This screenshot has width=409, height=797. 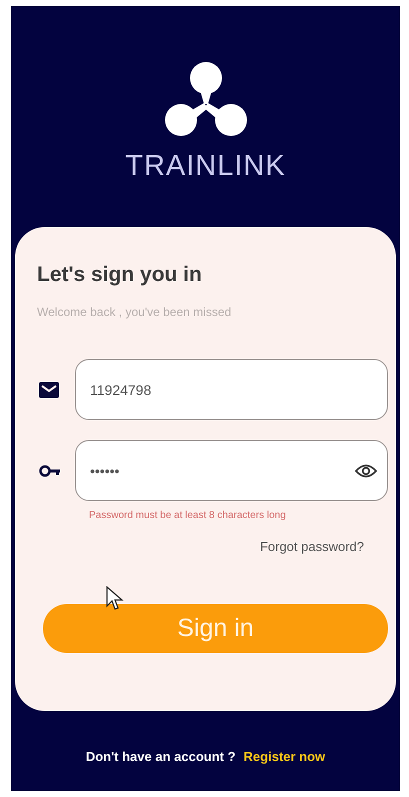 I want to click on brand-name: TRAINLINK, so click(x=205, y=166).